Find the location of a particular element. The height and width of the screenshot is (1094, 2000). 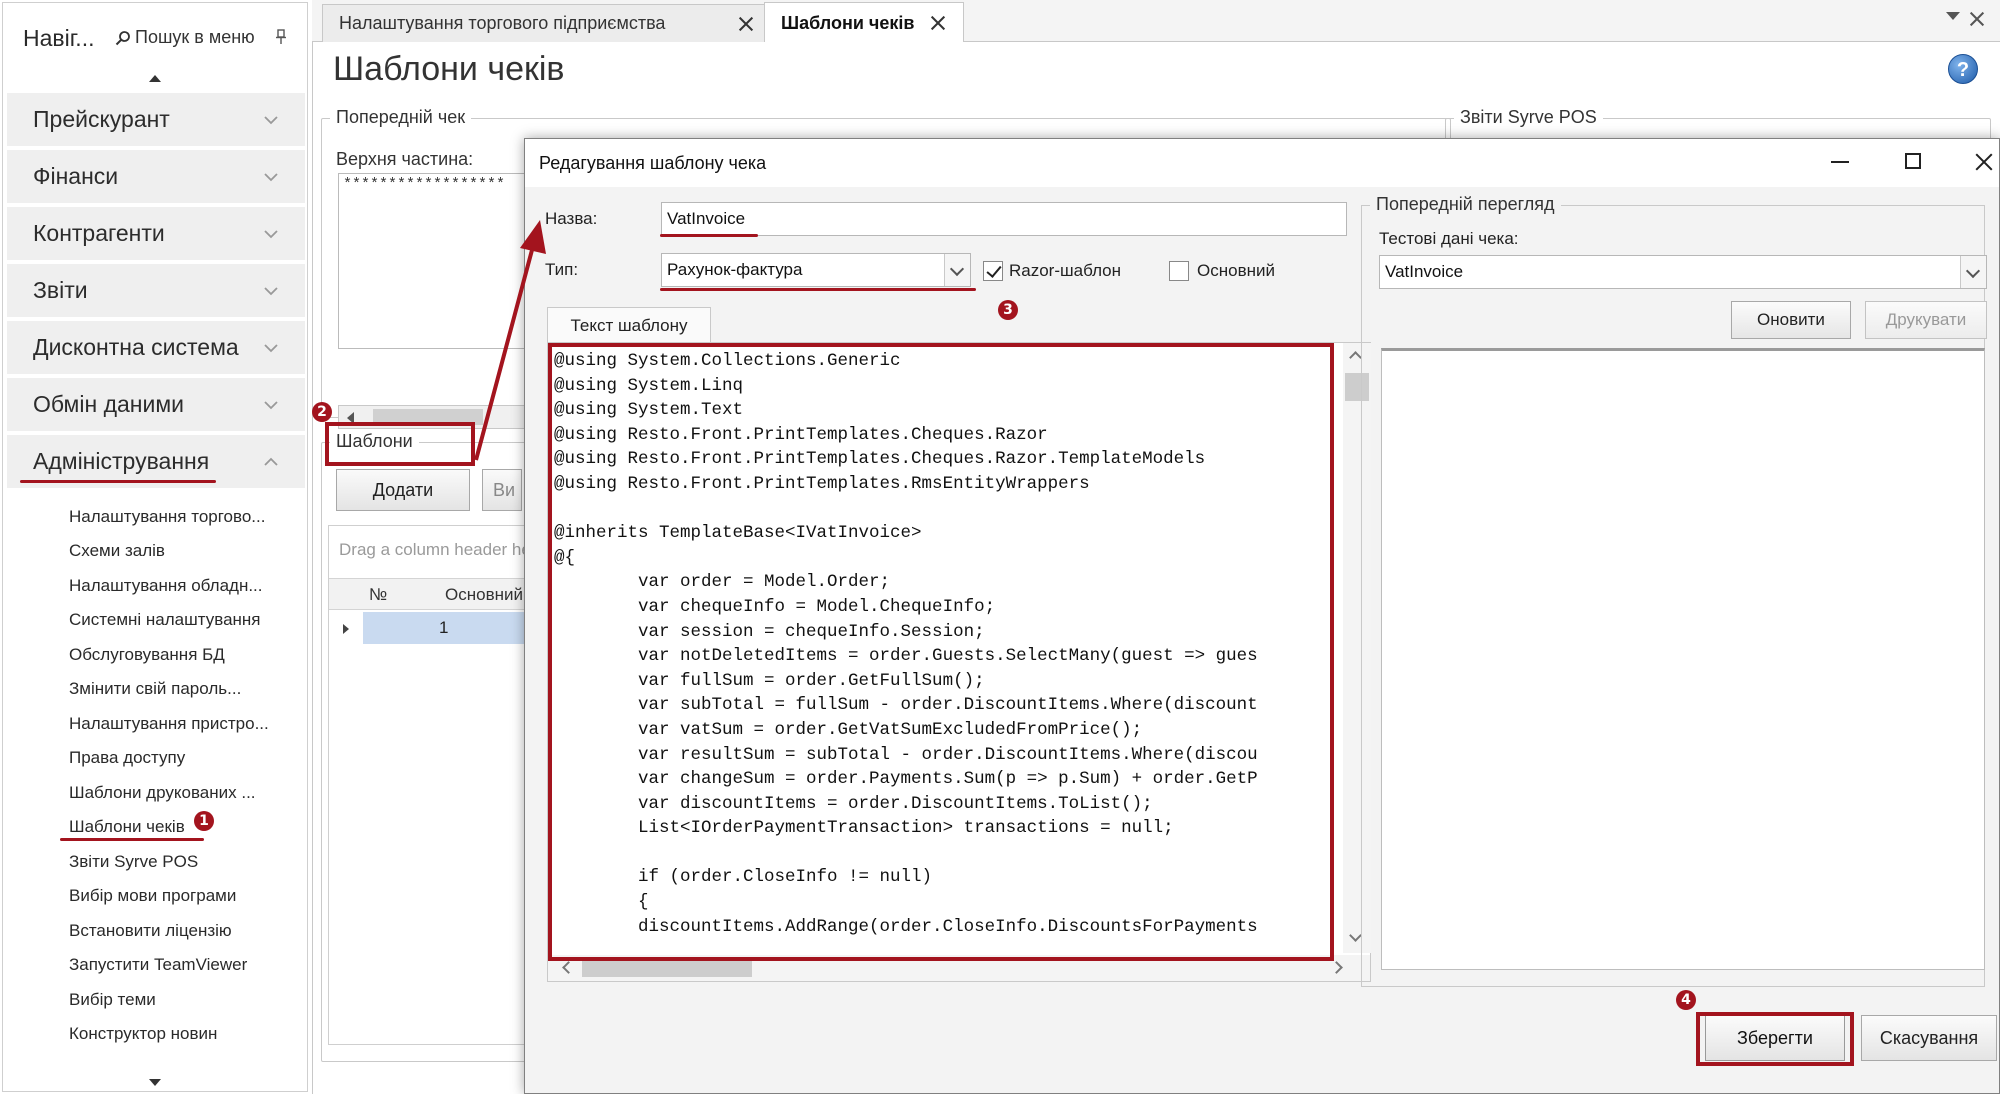

razor-template-label: Razor-шаблон is located at coordinates (1065, 270).